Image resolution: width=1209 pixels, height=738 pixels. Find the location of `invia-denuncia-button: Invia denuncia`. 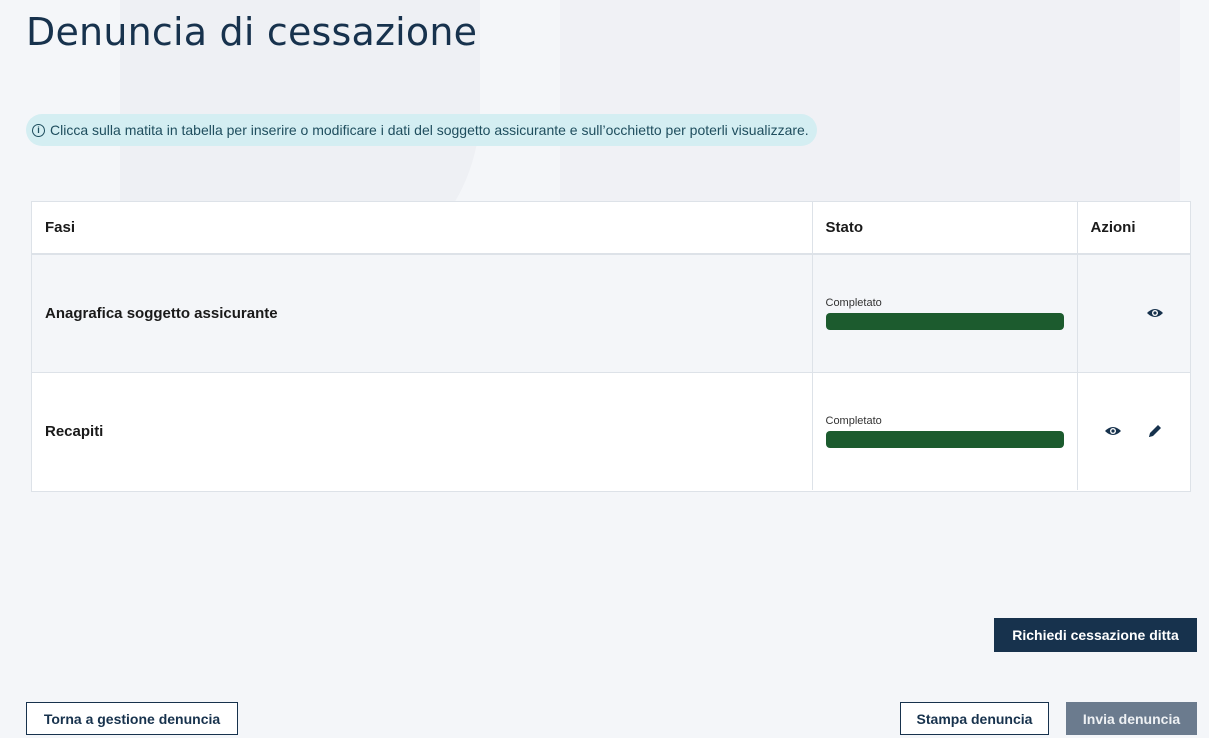

invia-denuncia-button: Invia denuncia is located at coordinates (1131, 718).